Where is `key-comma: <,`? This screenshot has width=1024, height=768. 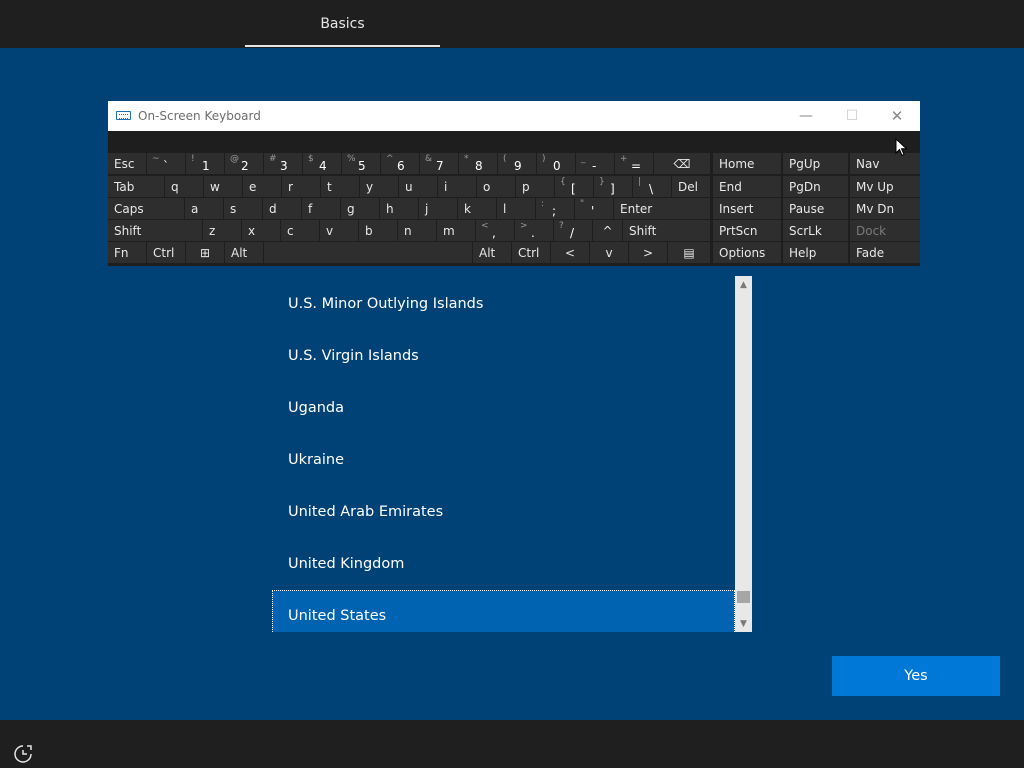 key-comma: <, is located at coordinates (495, 230).